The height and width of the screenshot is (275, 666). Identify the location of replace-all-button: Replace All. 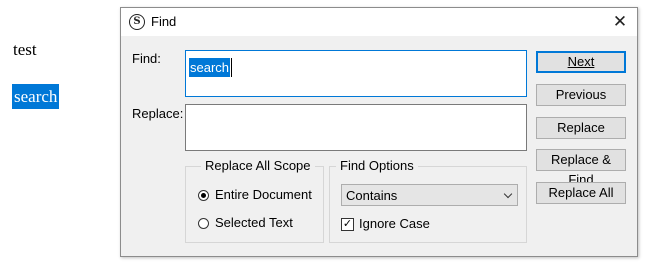
(581, 193).